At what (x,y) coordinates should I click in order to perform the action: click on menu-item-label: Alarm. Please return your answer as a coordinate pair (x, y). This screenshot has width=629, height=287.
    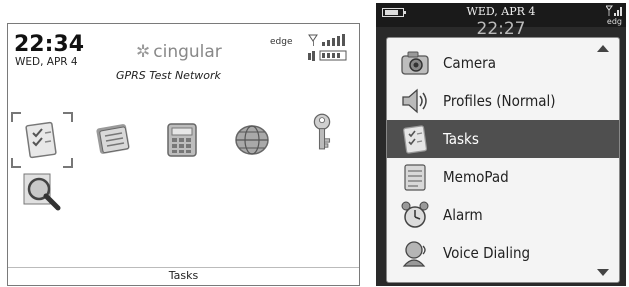
    Looking at the image, I should click on (463, 215).